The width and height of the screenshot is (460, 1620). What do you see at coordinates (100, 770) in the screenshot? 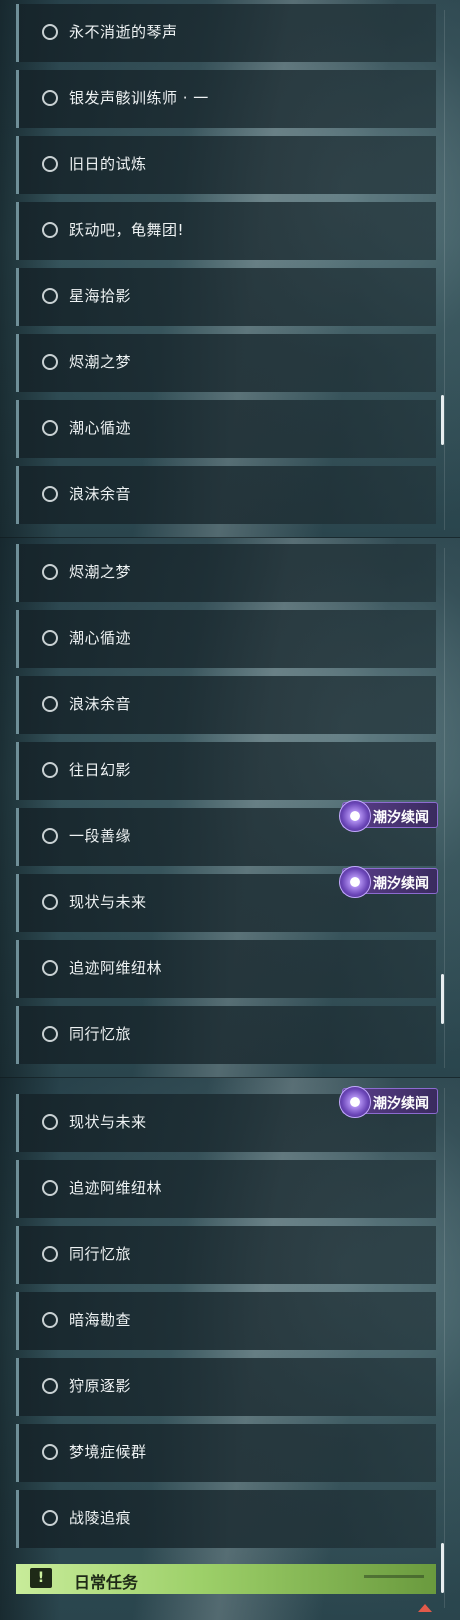
I see `quest-label: 往日幻影` at bounding box center [100, 770].